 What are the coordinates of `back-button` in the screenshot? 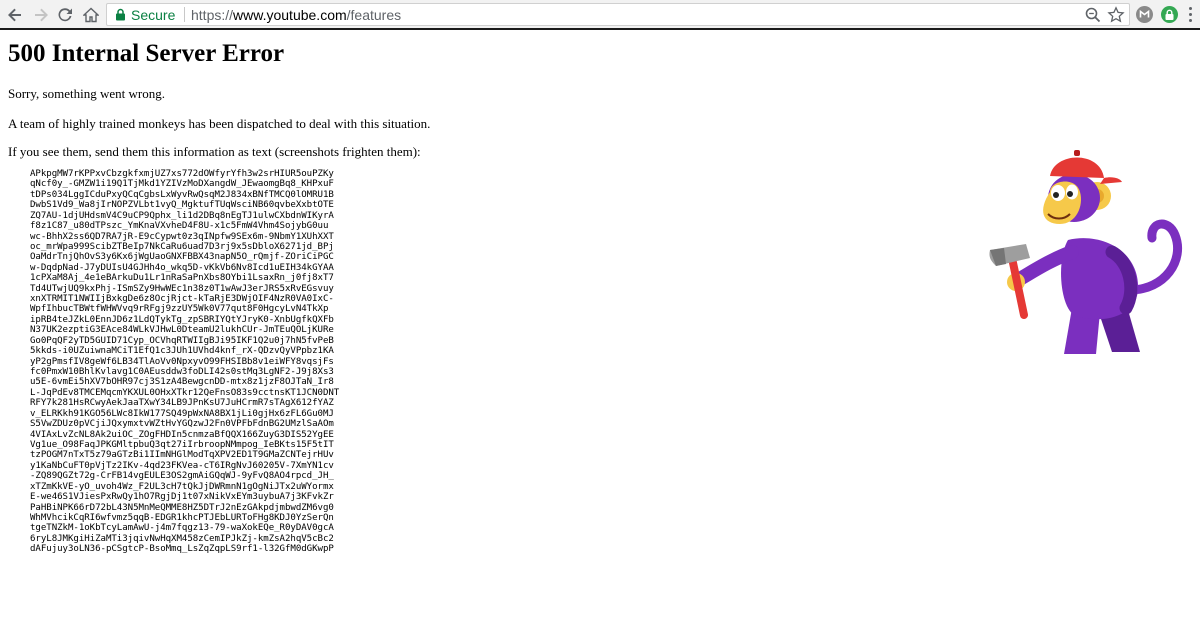 It's located at (15, 15).